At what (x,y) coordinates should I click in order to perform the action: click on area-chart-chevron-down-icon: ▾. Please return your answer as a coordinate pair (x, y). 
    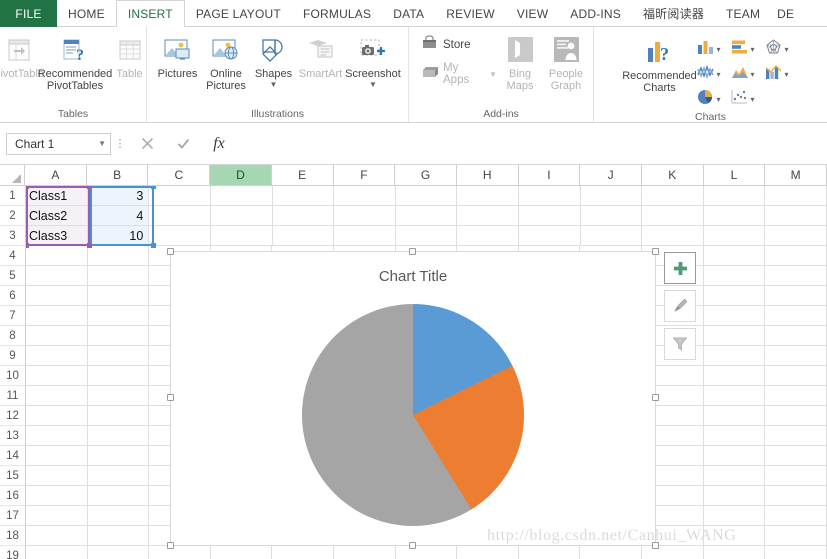
    Looking at the image, I should click on (753, 74).